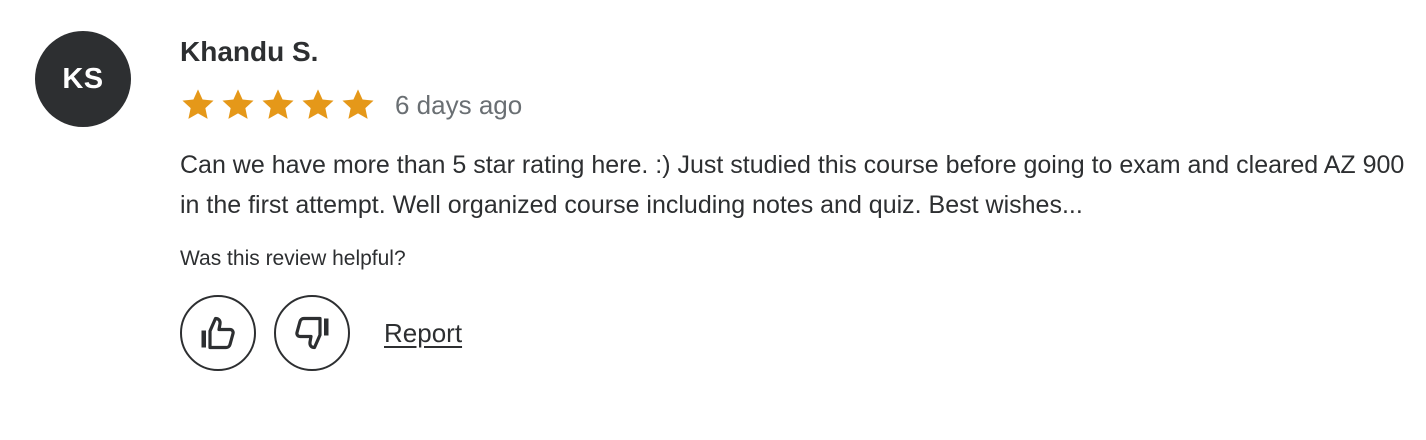  I want to click on star-rating, so click(278, 105).